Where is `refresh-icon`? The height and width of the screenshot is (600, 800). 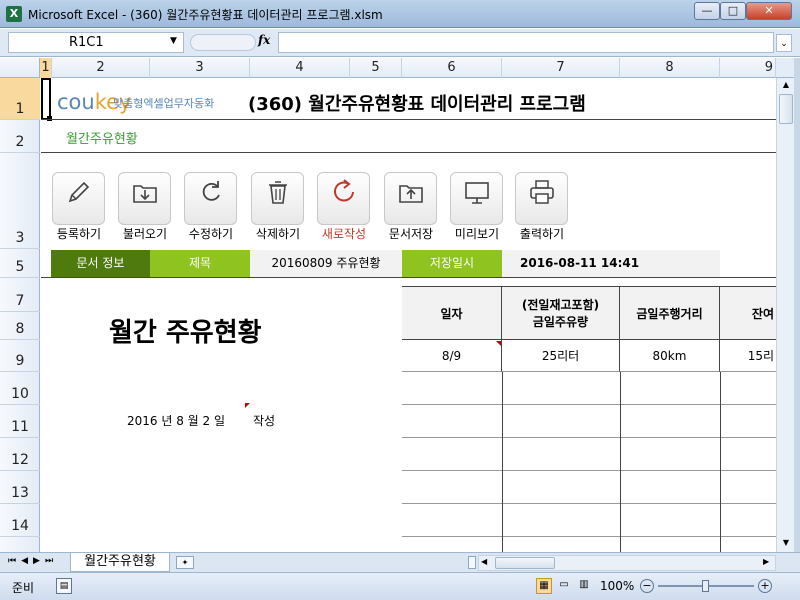
refresh-icon is located at coordinates (210, 198).